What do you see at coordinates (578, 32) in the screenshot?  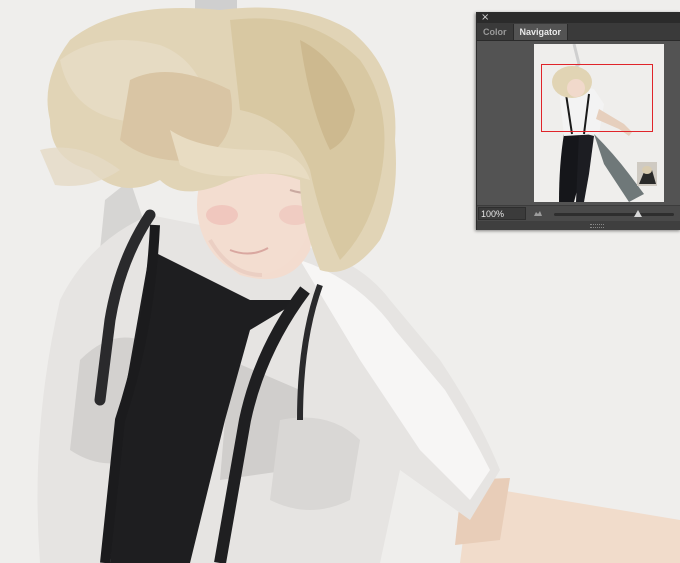 I see `panel-tab-bar: Color Navigator` at bounding box center [578, 32].